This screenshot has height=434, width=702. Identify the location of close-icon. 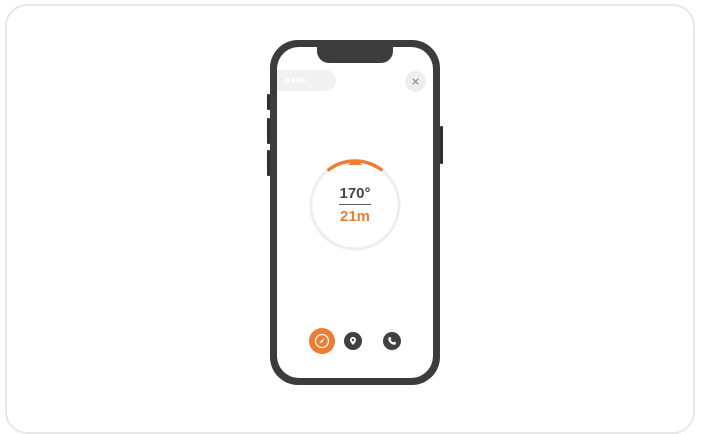
(415, 81).